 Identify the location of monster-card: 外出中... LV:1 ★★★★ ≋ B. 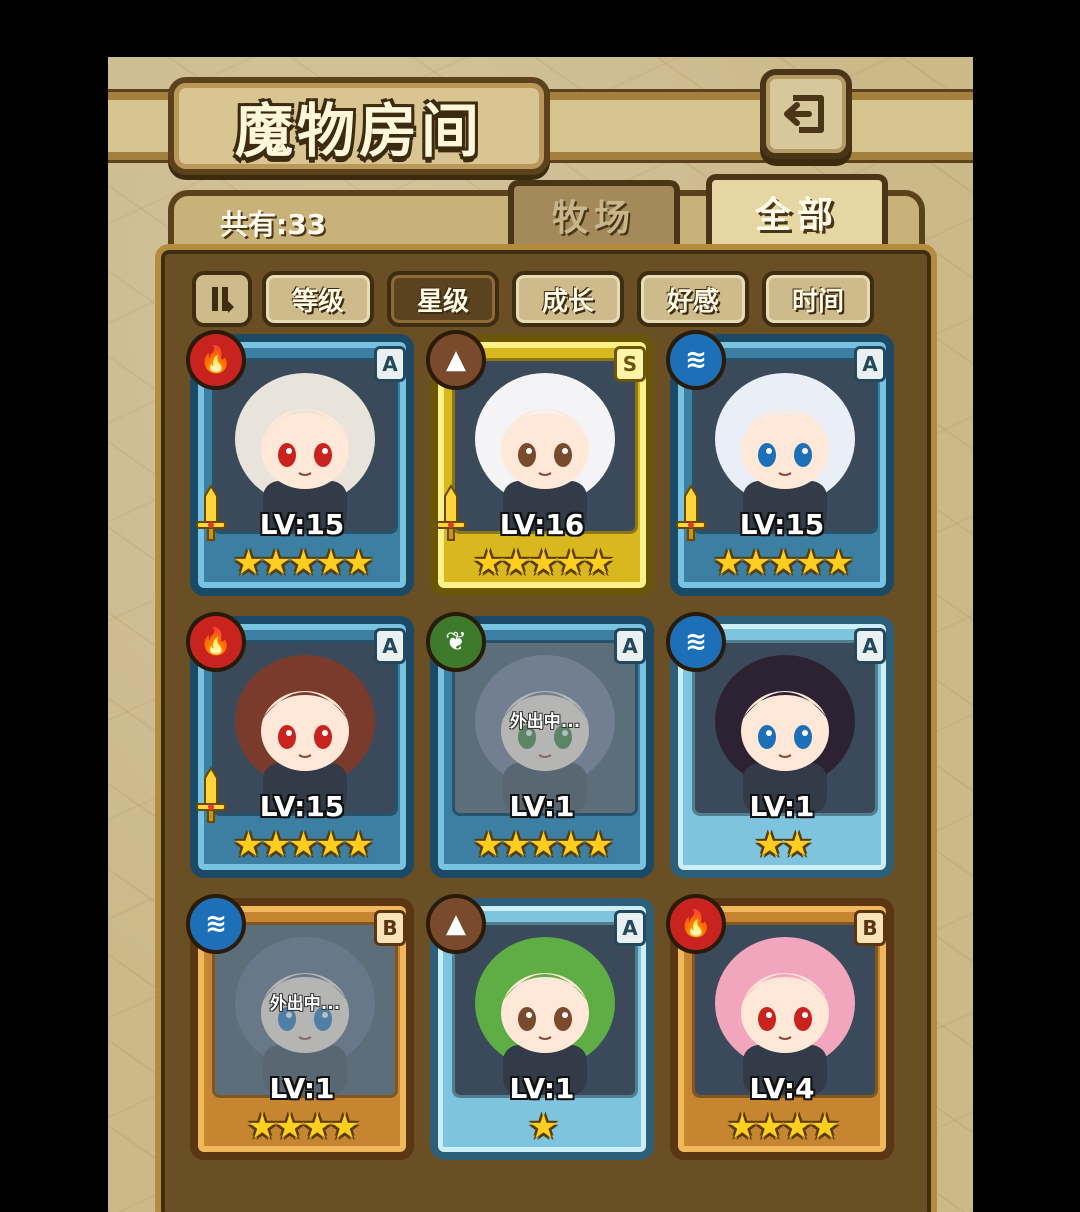
(300, 1027).